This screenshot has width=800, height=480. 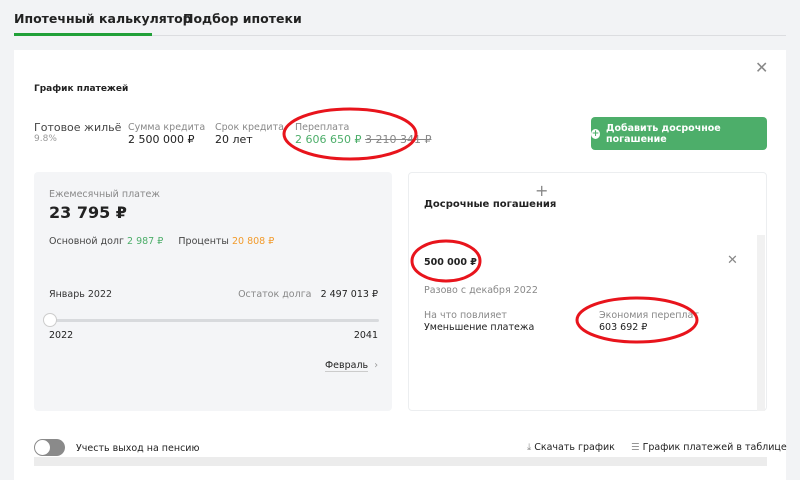 I want to click on remove-icon: ✕, so click(x=732, y=260).